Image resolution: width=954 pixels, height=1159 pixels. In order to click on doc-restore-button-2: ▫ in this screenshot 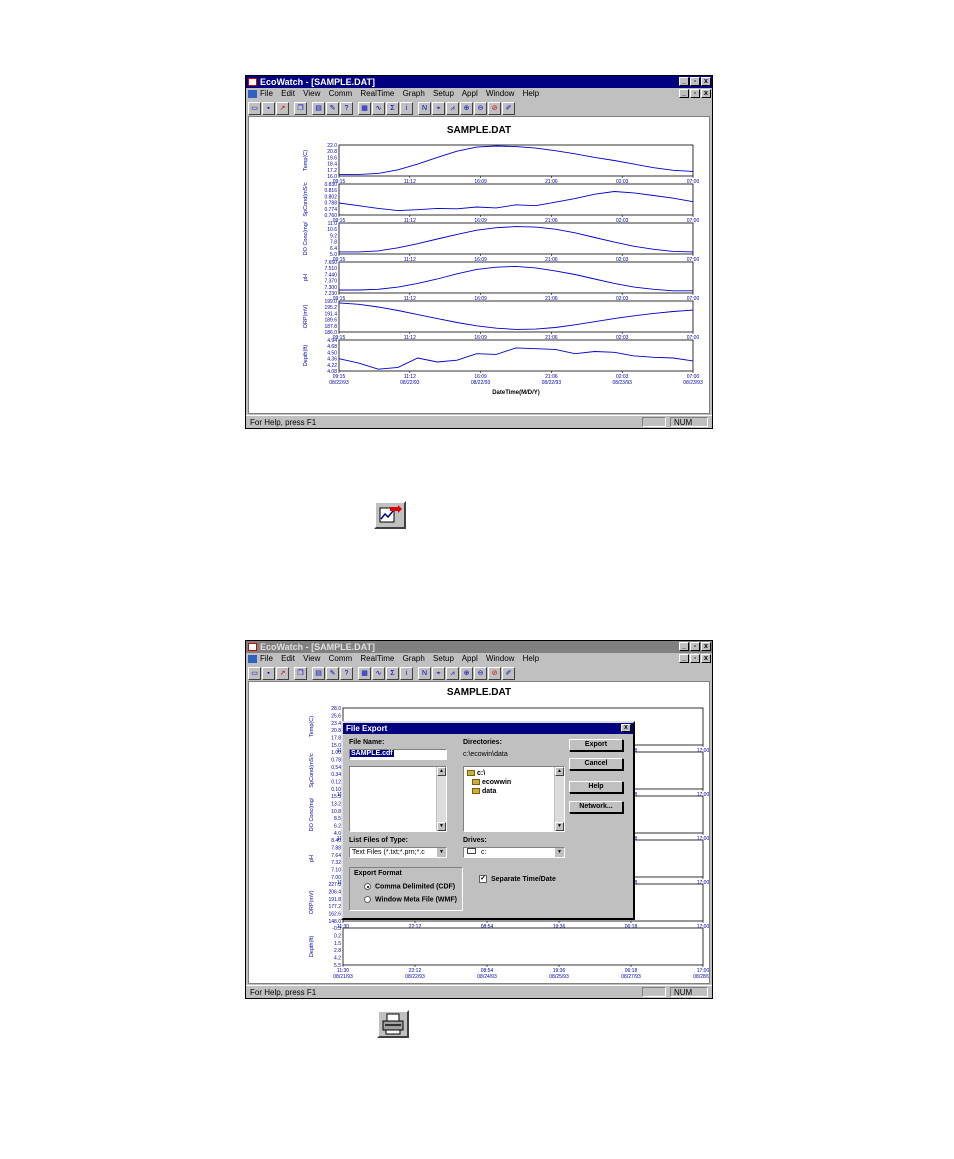, I will do `click(695, 658)`.